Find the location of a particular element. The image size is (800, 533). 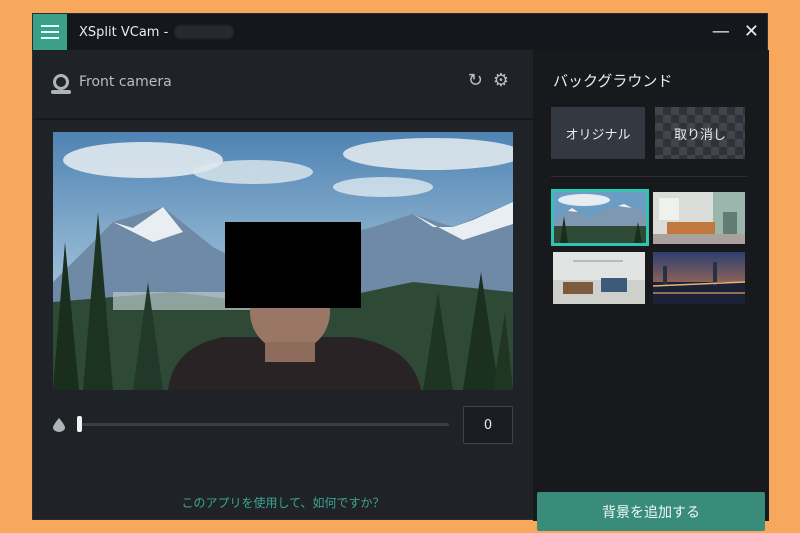

camera-selector: Front camera is located at coordinates (111, 83).